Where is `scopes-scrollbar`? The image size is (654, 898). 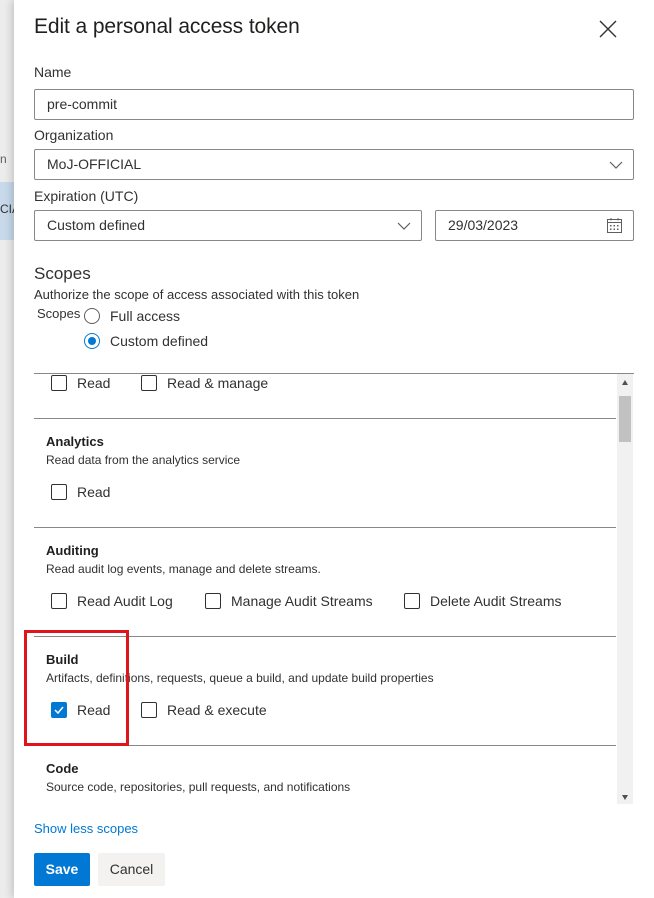 scopes-scrollbar is located at coordinates (625, 589).